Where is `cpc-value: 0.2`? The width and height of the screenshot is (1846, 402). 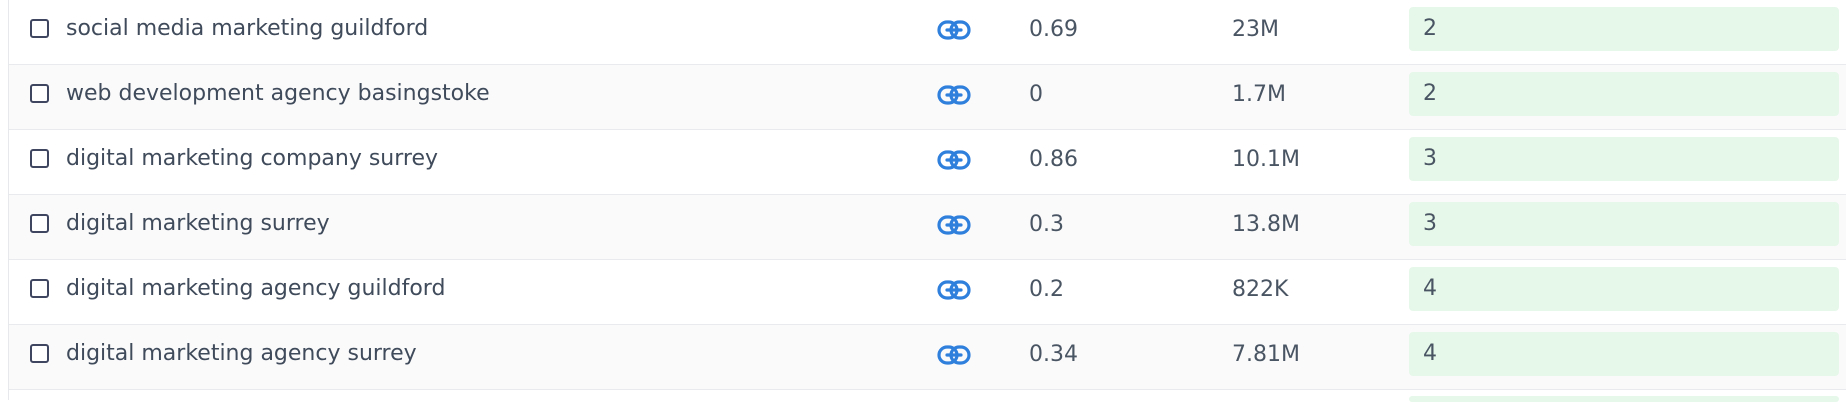
cpc-value: 0.2 is located at coordinates (1046, 289).